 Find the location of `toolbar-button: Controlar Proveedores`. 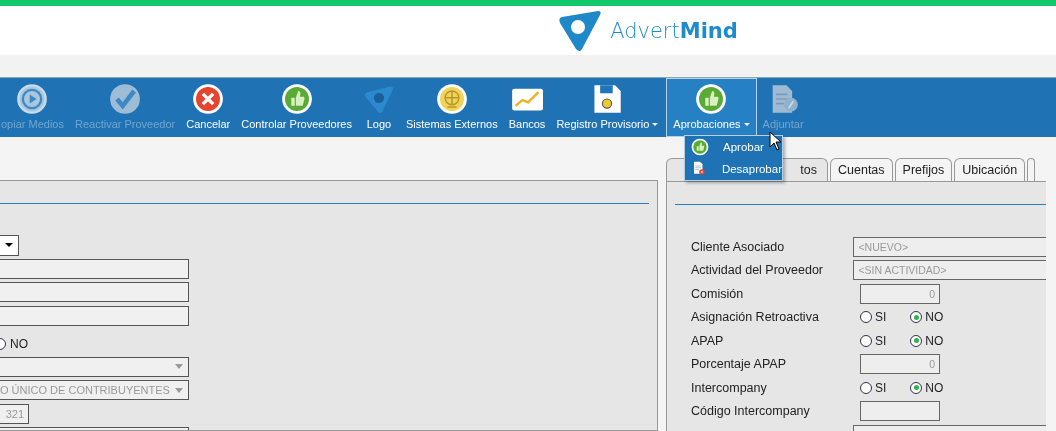

toolbar-button: Controlar Proveedores is located at coordinates (296, 107).